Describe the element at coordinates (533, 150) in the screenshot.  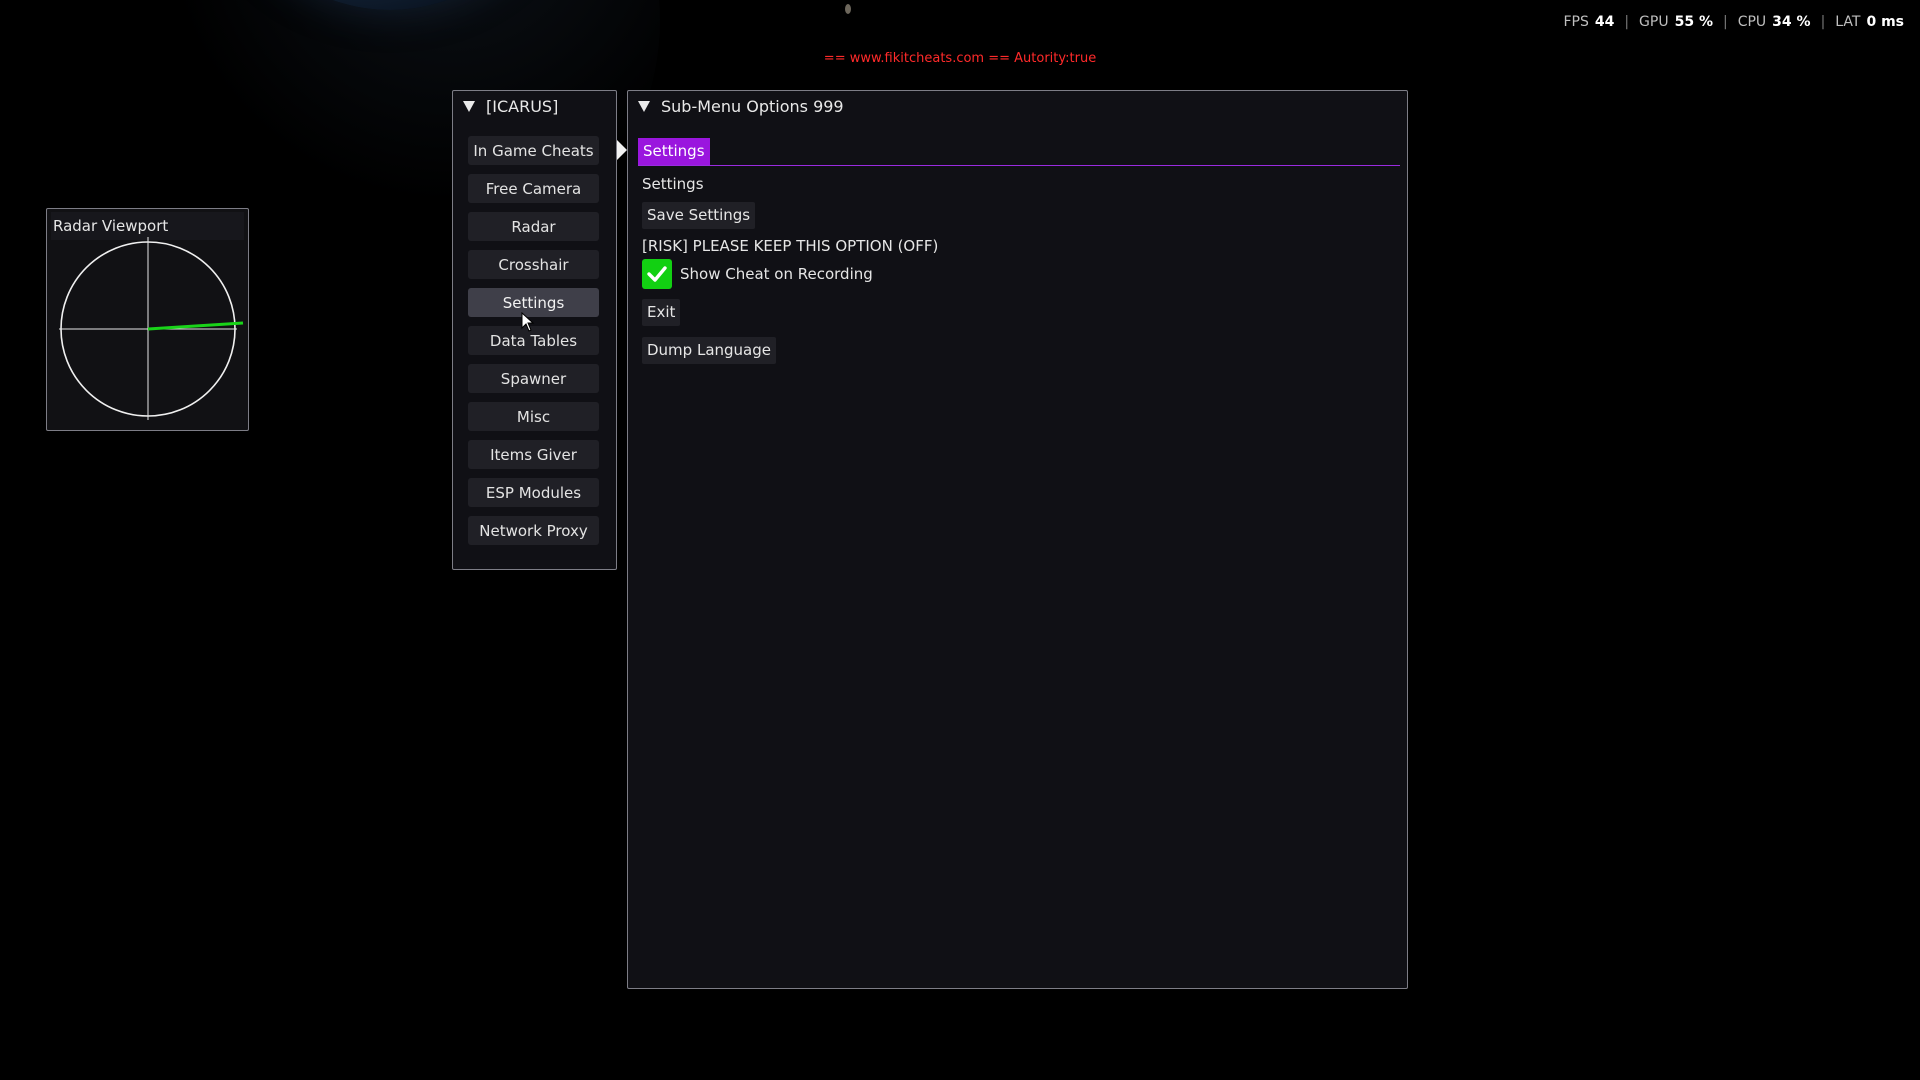
I see `menu-item-in-game-cheats: In Game Cheats` at that location.